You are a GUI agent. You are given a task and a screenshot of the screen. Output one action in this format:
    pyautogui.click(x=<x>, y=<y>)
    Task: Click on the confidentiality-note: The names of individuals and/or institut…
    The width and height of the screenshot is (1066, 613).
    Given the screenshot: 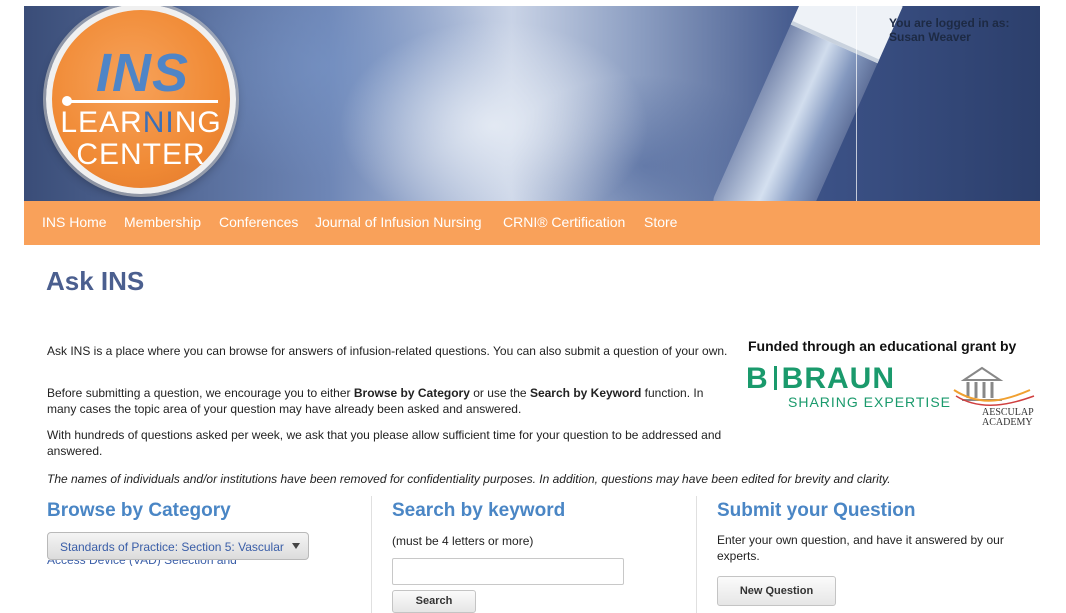 What is the action you would take?
    pyautogui.click(x=469, y=479)
    